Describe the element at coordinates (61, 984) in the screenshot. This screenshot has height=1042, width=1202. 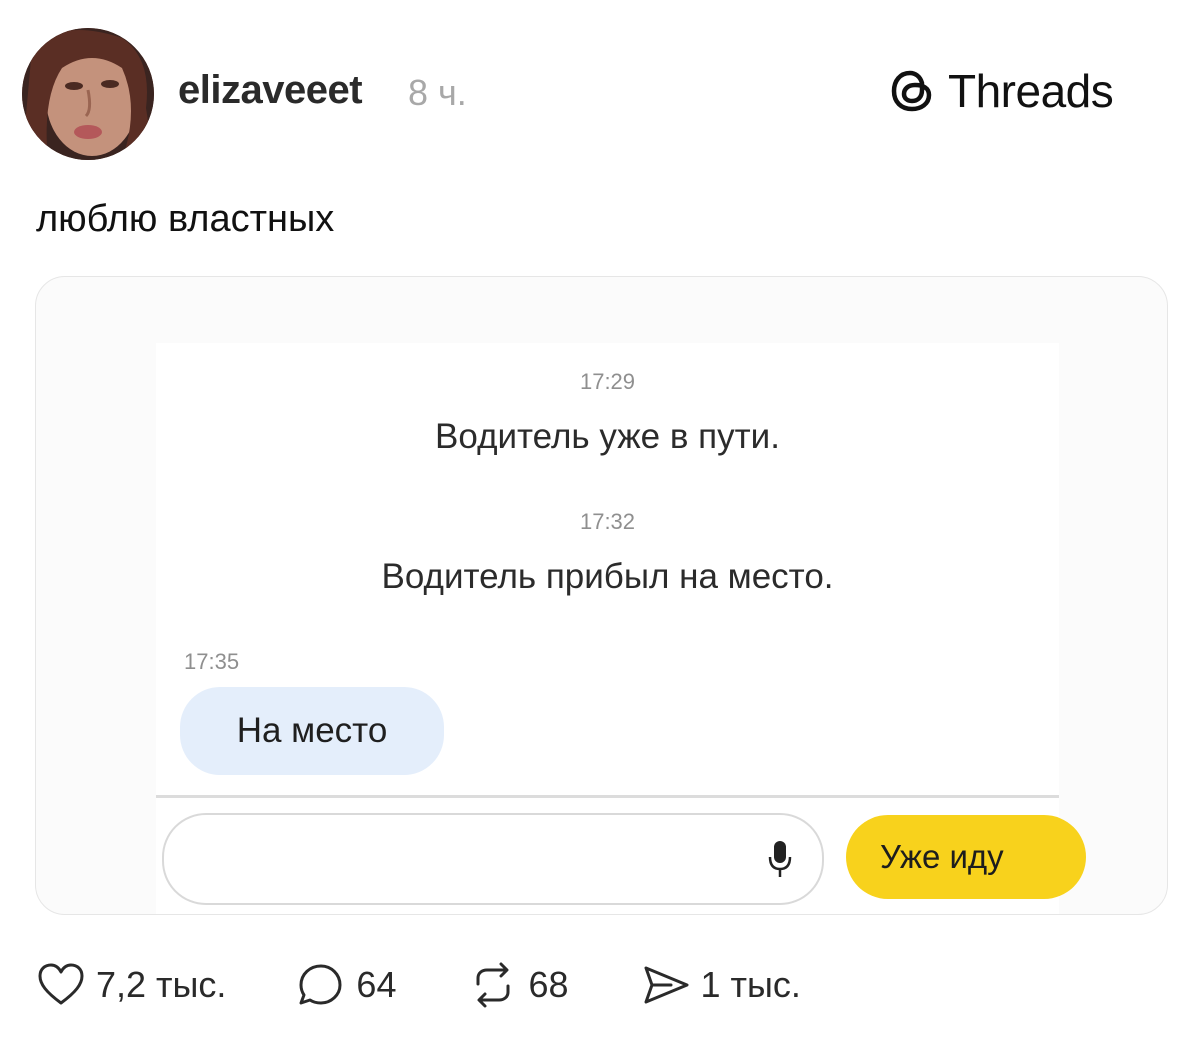
I see `heart-icon` at that location.